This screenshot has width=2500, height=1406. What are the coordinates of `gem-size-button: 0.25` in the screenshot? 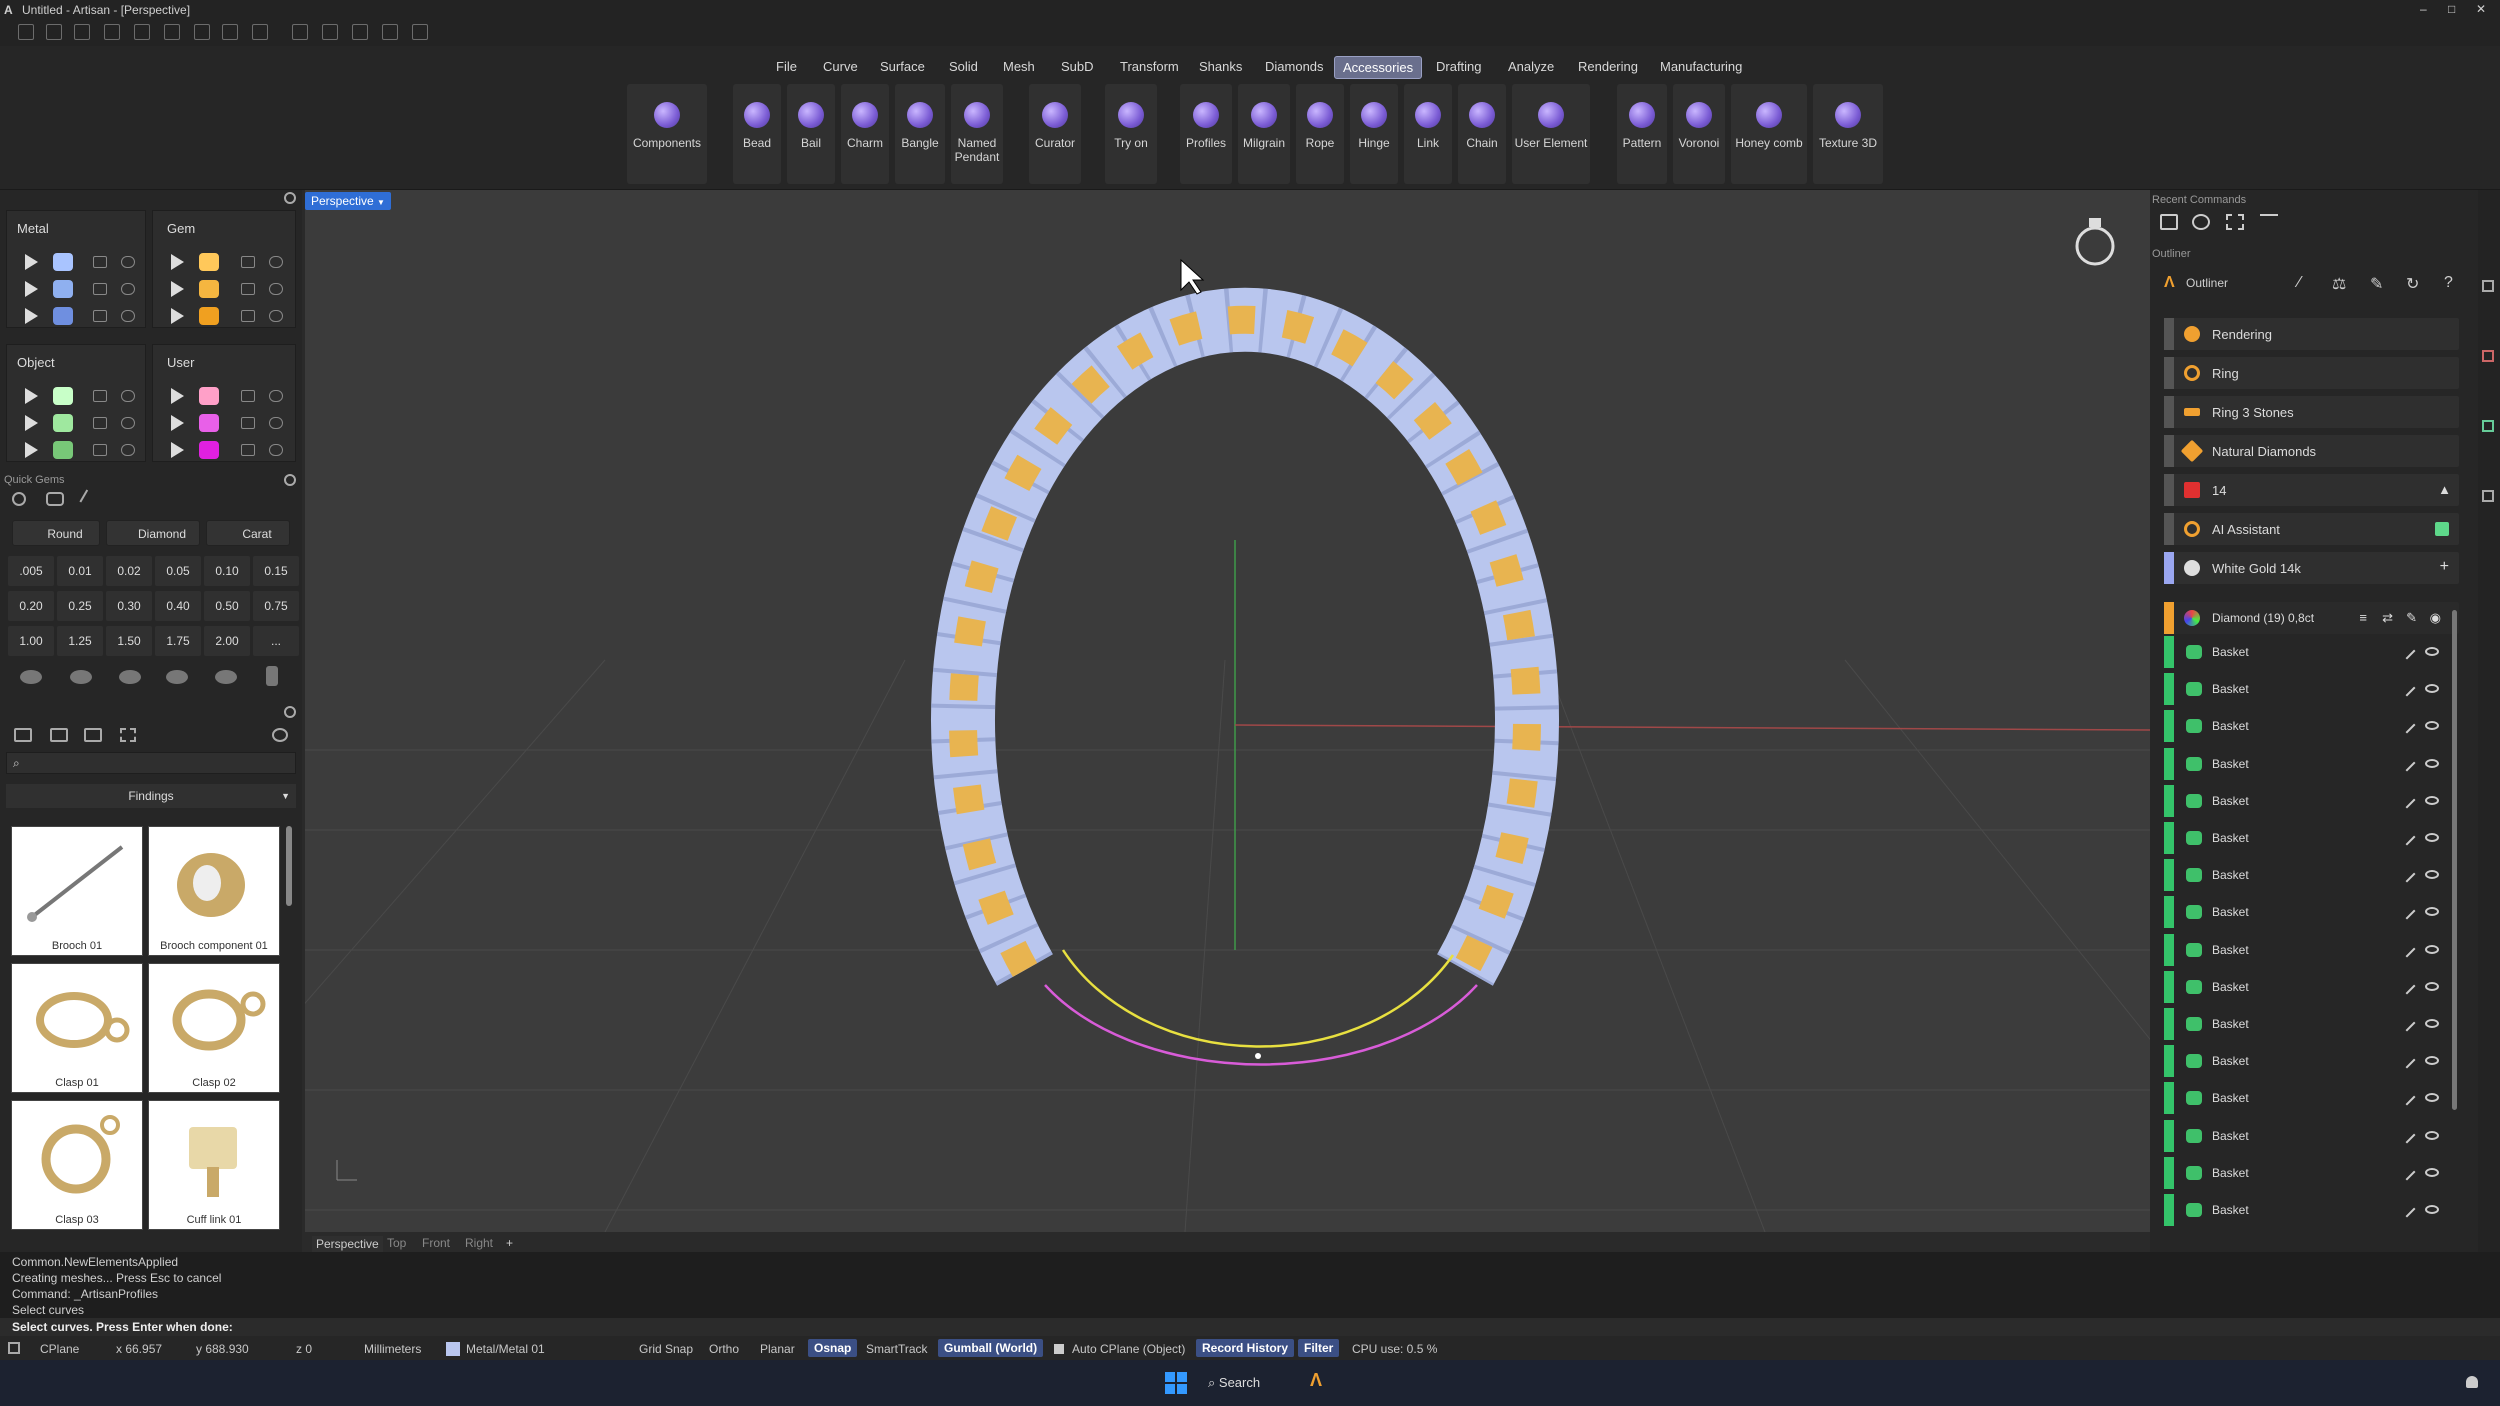 It's located at (80, 606).